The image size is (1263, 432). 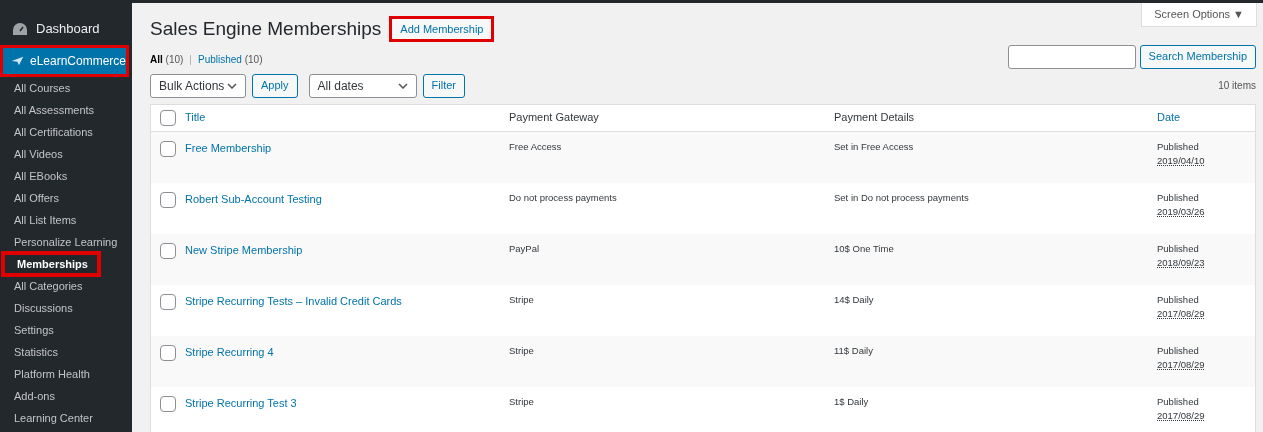 I want to click on search-field, so click(x=1071, y=56).